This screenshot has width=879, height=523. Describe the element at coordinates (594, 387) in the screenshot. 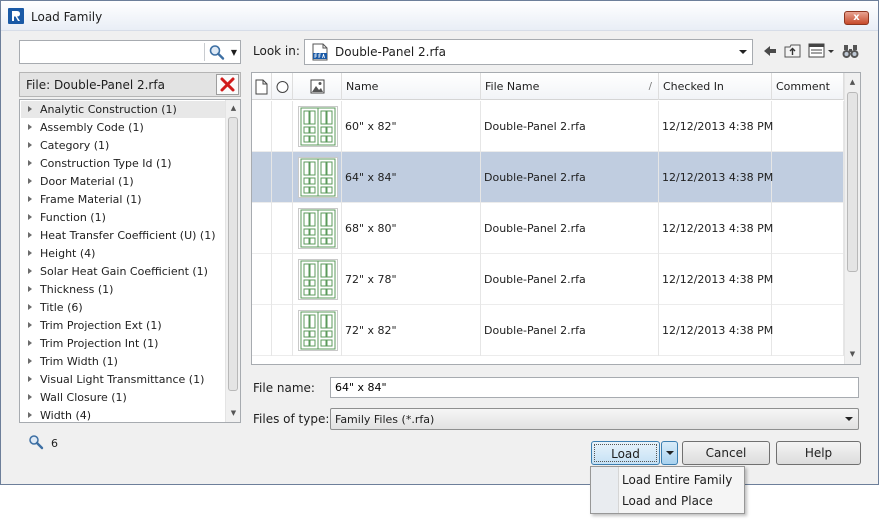

I see `file-name-input` at that location.